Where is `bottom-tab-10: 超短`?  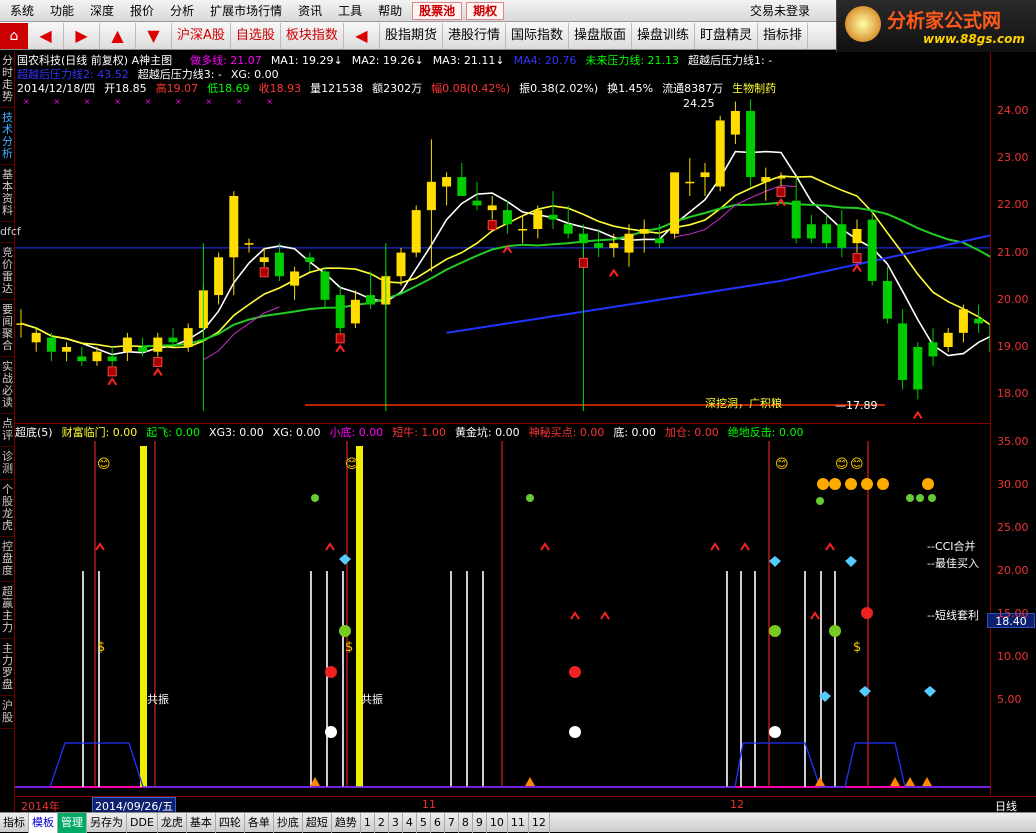 bottom-tab-10: 超短 is located at coordinates (317, 823).